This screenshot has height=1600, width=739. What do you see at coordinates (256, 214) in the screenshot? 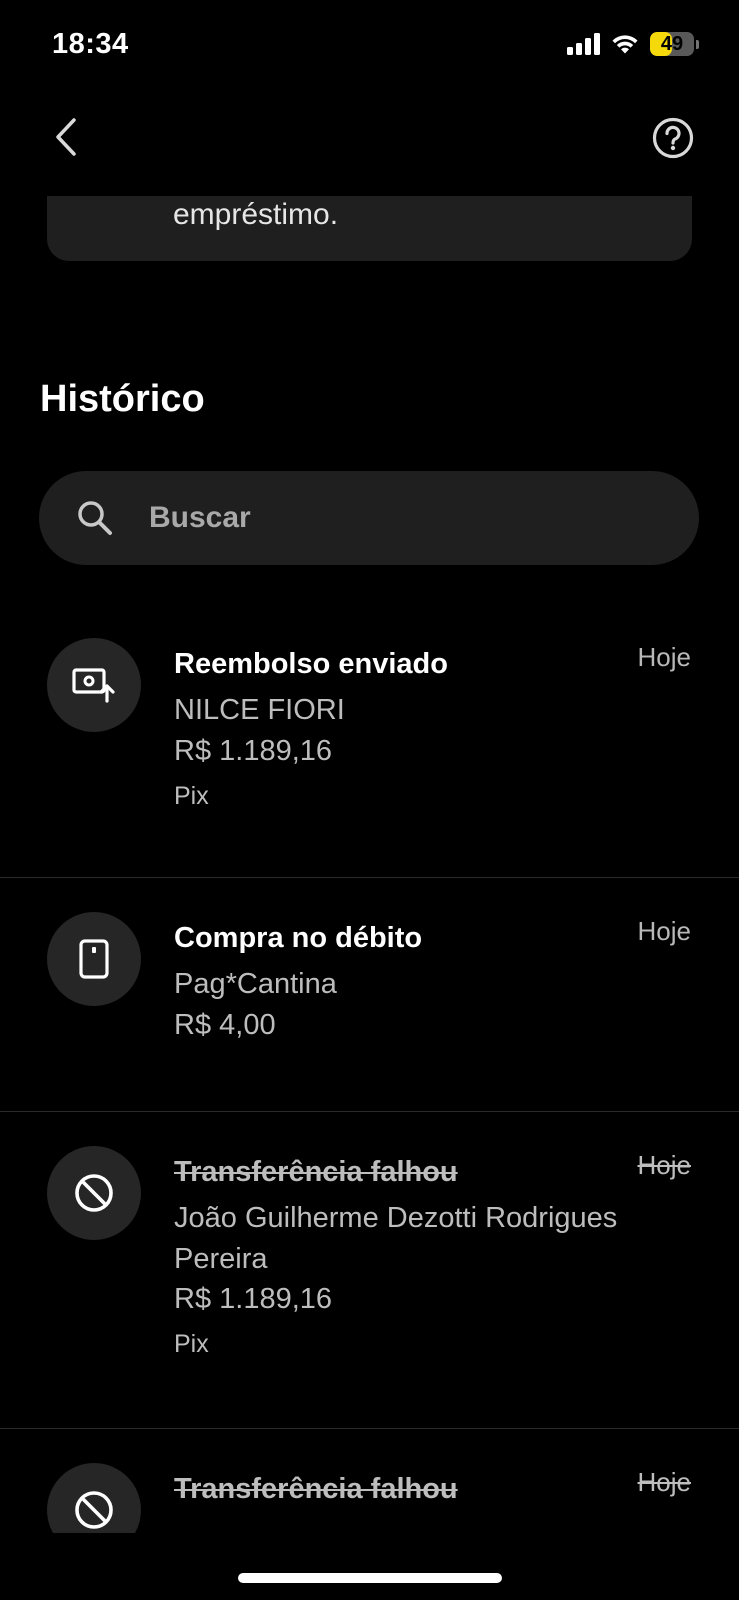
I see `loan-info-text: empréstimo.` at bounding box center [256, 214].